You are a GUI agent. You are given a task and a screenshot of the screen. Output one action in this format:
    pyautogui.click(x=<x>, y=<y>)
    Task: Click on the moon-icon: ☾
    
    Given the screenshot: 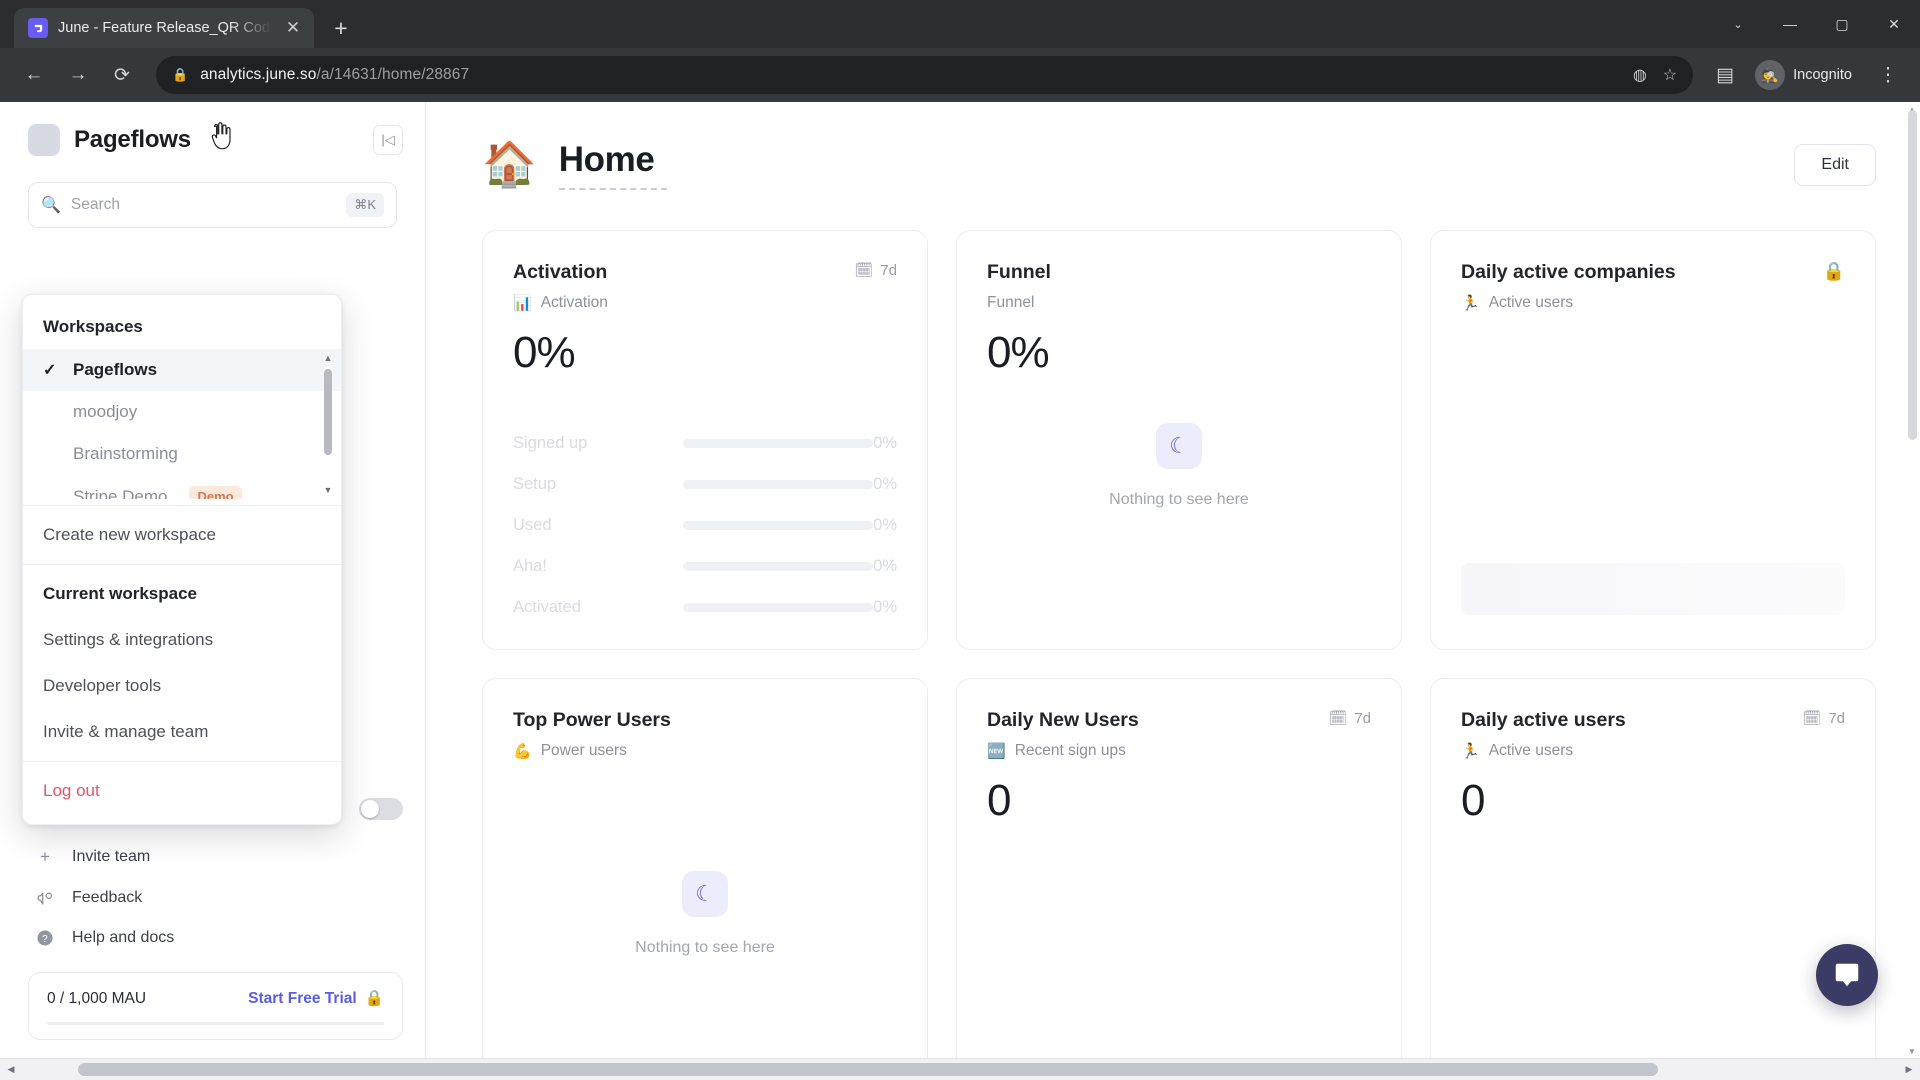 What is the action you would take?
    pyautogui.click(x=705, y=894)
    